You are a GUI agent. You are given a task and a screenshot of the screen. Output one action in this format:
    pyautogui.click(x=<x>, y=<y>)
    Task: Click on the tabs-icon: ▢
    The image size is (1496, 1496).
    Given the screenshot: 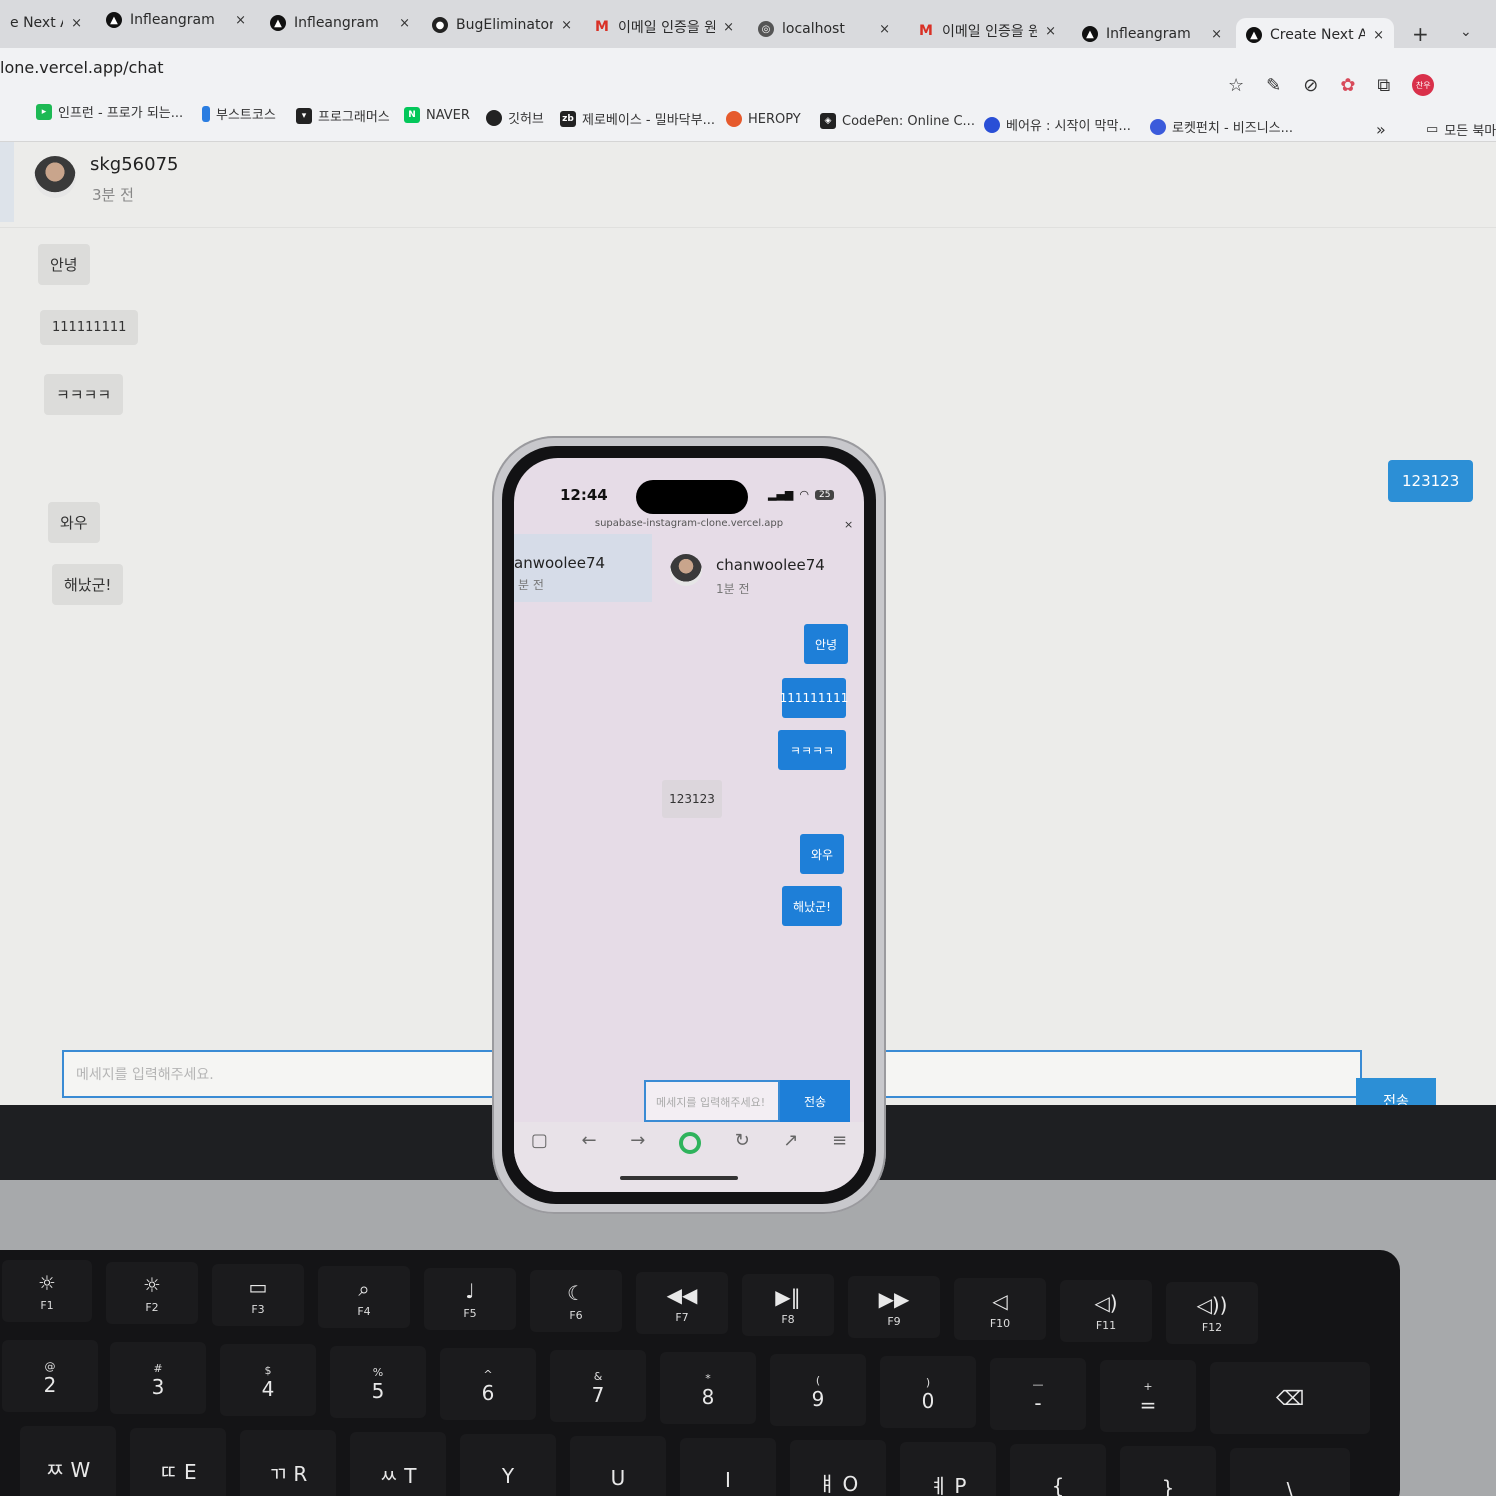 What is the action you would take?
    pyautogui.click(x=539, y=1140)
    